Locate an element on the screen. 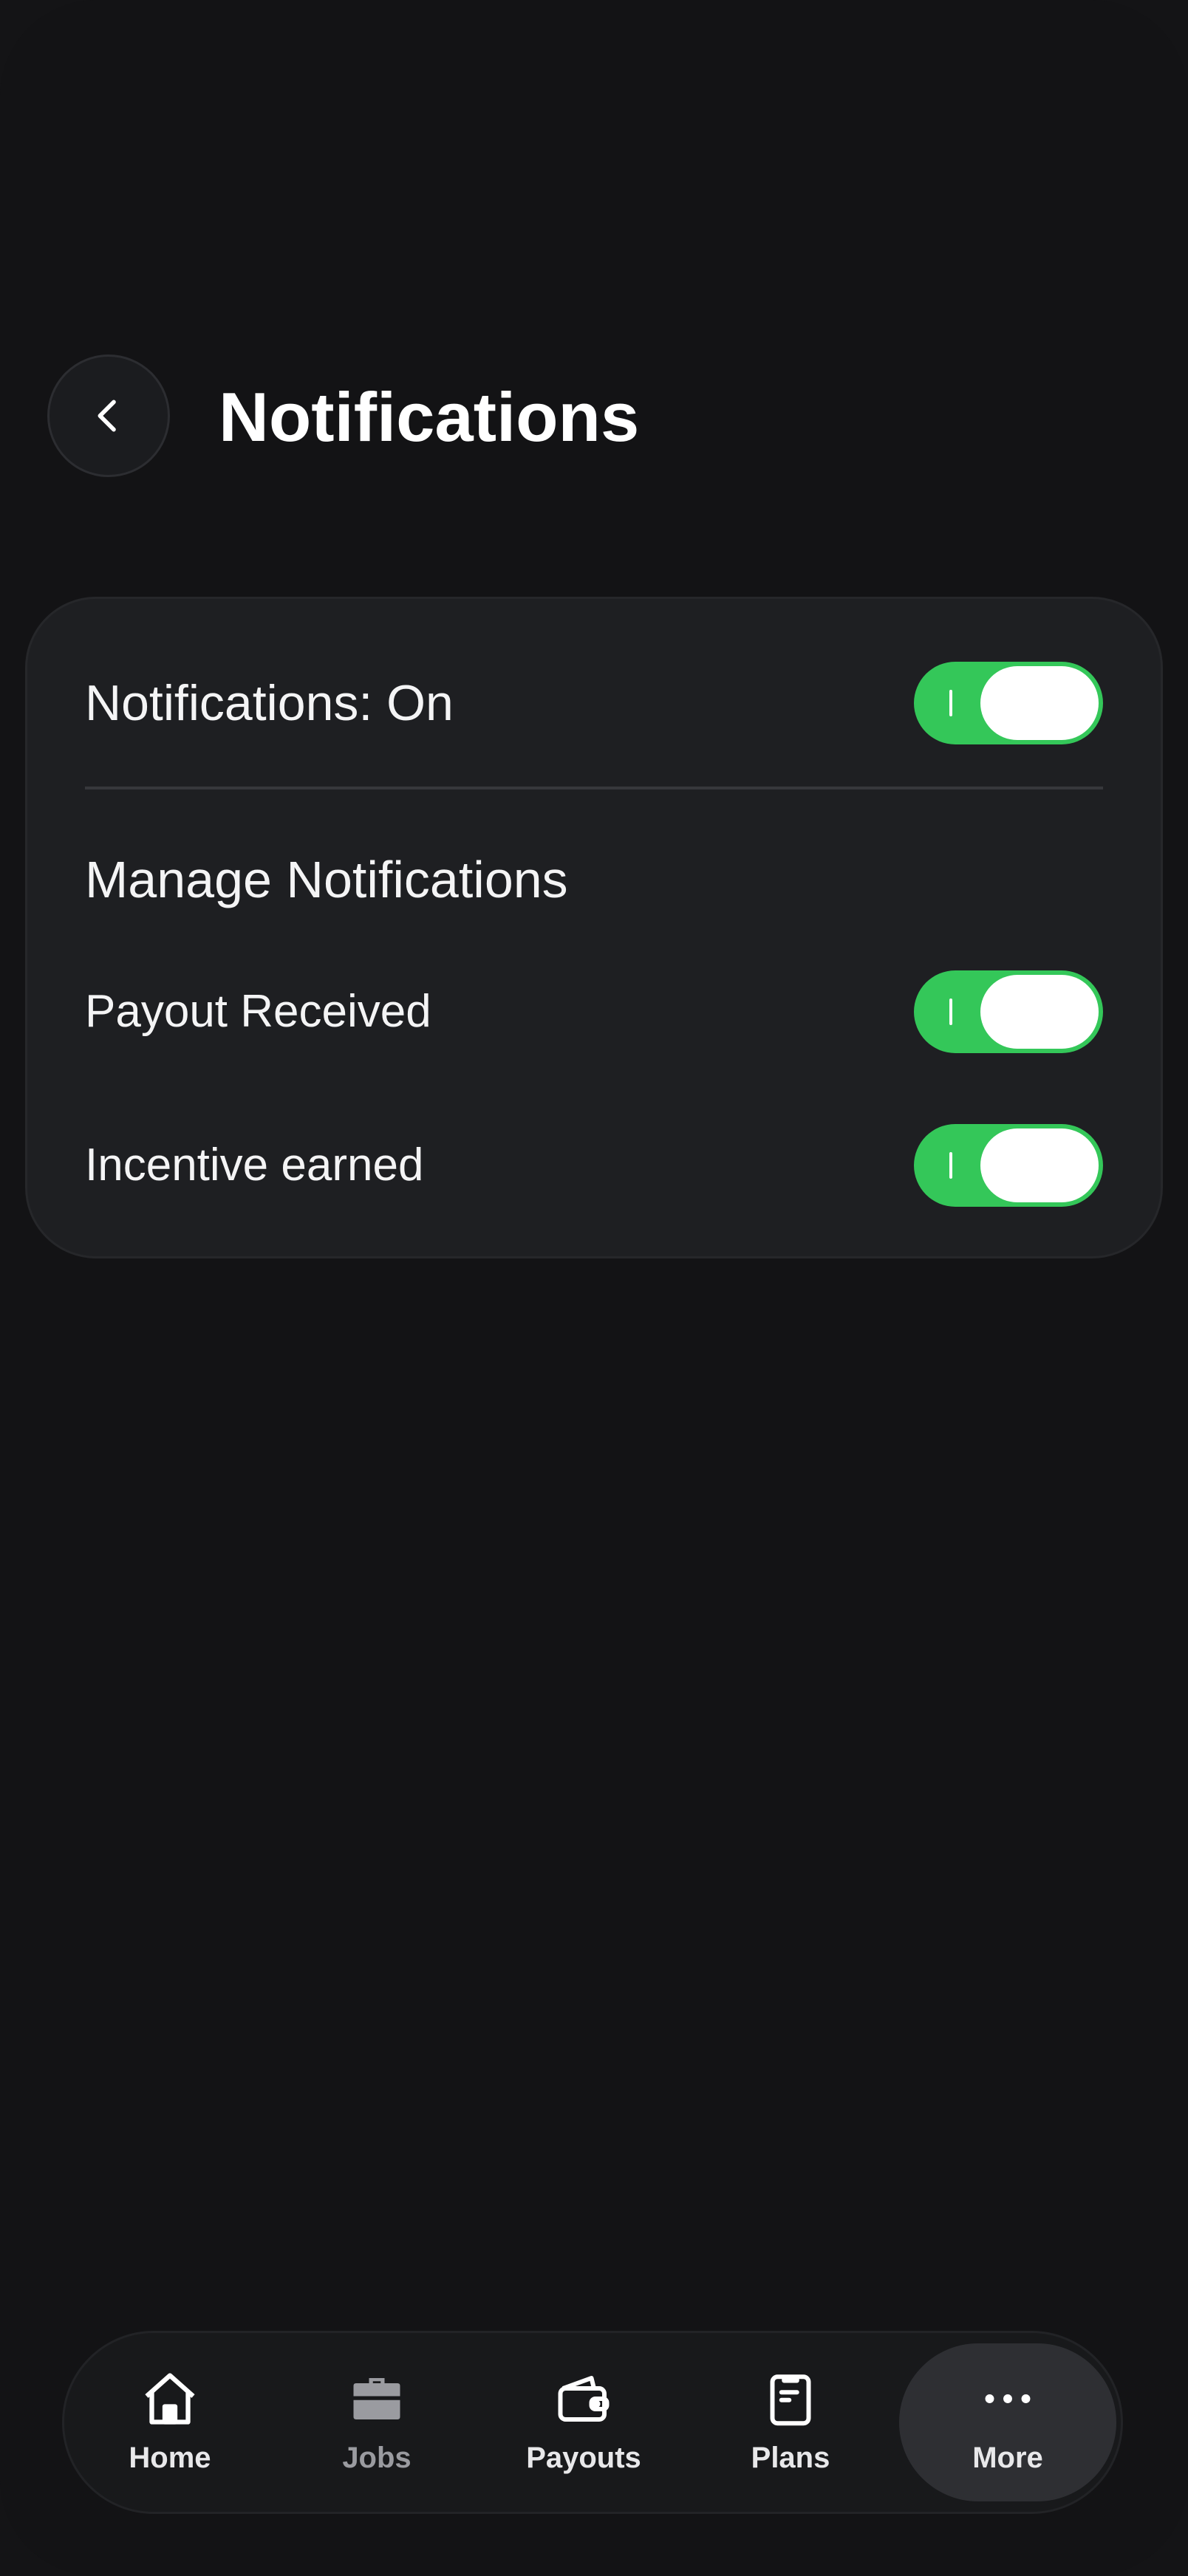 Image resolution: width=1188 pixels, height=2576 pixels. payout-received-label: Payout Received is located at coordinates (258, 1011).